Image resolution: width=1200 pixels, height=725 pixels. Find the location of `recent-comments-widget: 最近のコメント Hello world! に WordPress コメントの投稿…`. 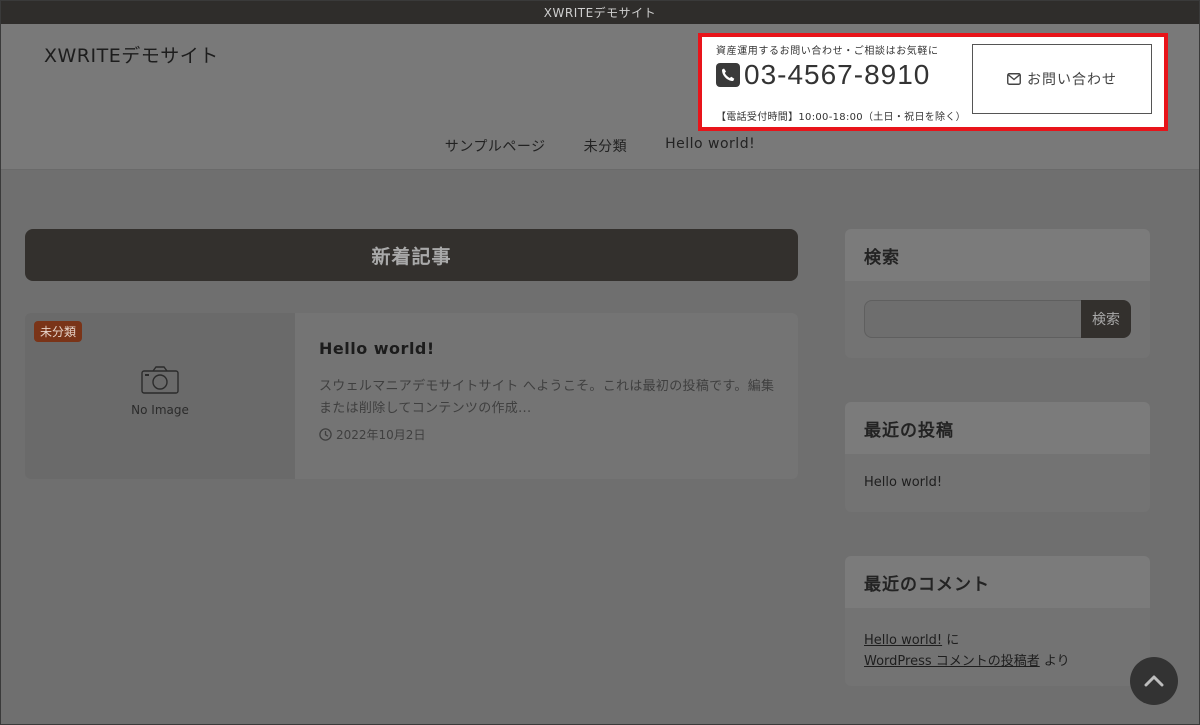

recent-comments-widget: 最近のコメント Hello world! に WordPress コメントの投稿… is located at coordinates (997, 621).